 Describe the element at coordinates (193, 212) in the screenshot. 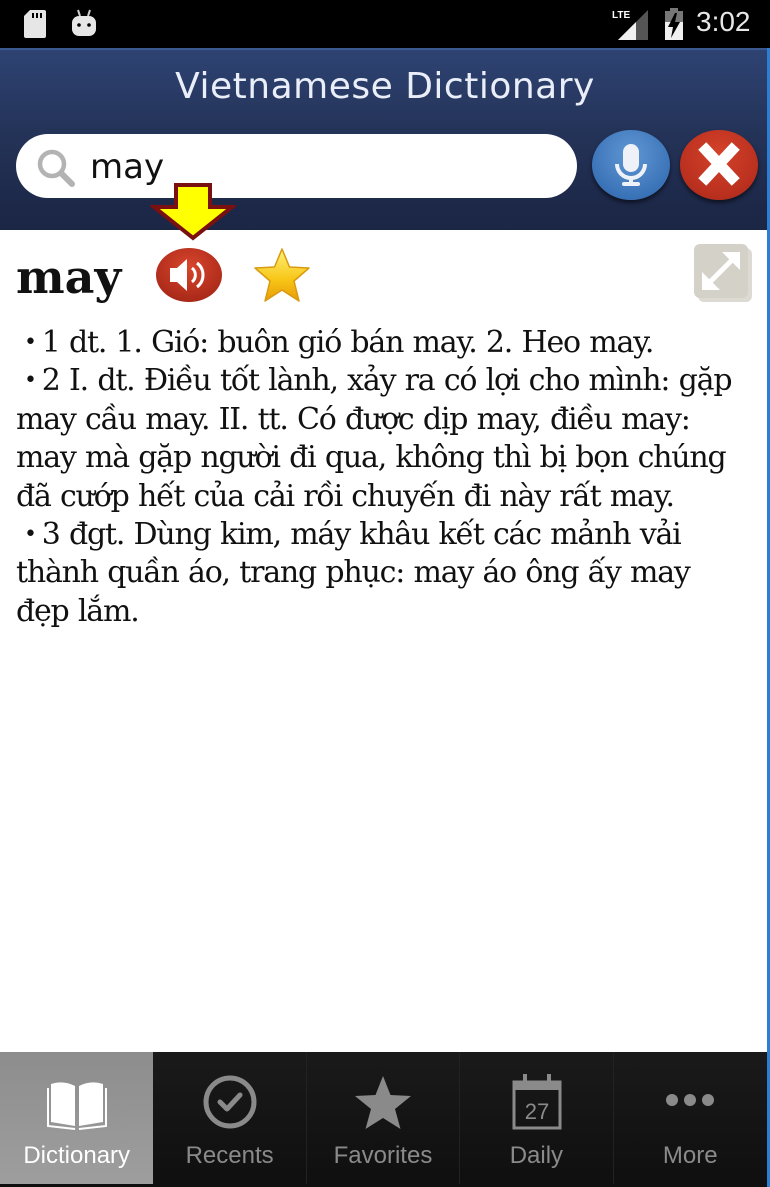

I see `annotation-arrow-icon` at that location.